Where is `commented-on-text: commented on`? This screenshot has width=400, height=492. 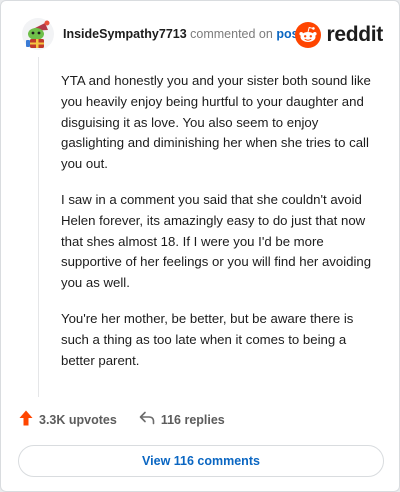 commented-on-text: commented on is located at coordinates (231, 34).